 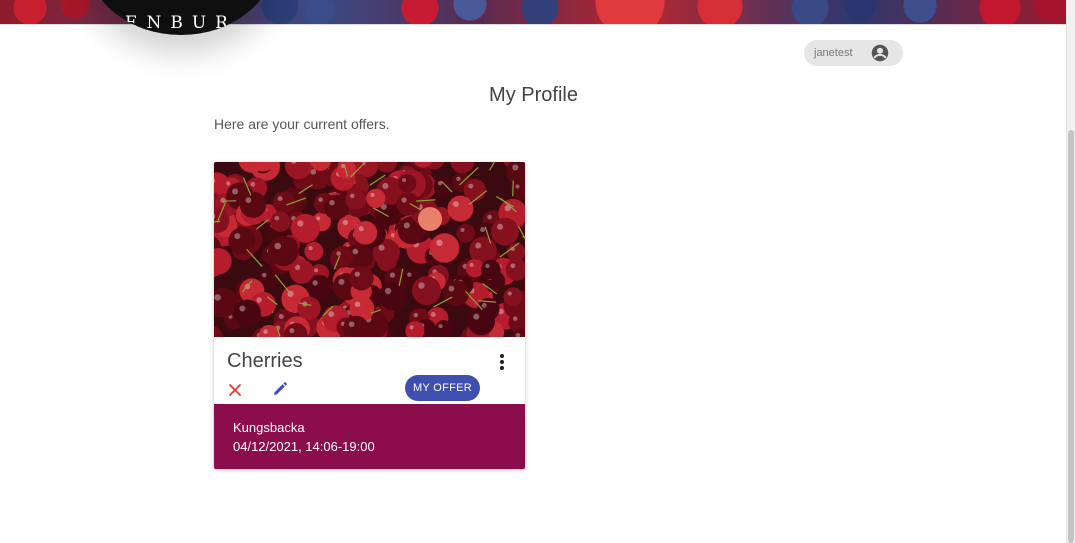 What do you see at coordinates (833, 53) in the screenshot?
I see `user-name: janetest` at bounding box center [833, 53].